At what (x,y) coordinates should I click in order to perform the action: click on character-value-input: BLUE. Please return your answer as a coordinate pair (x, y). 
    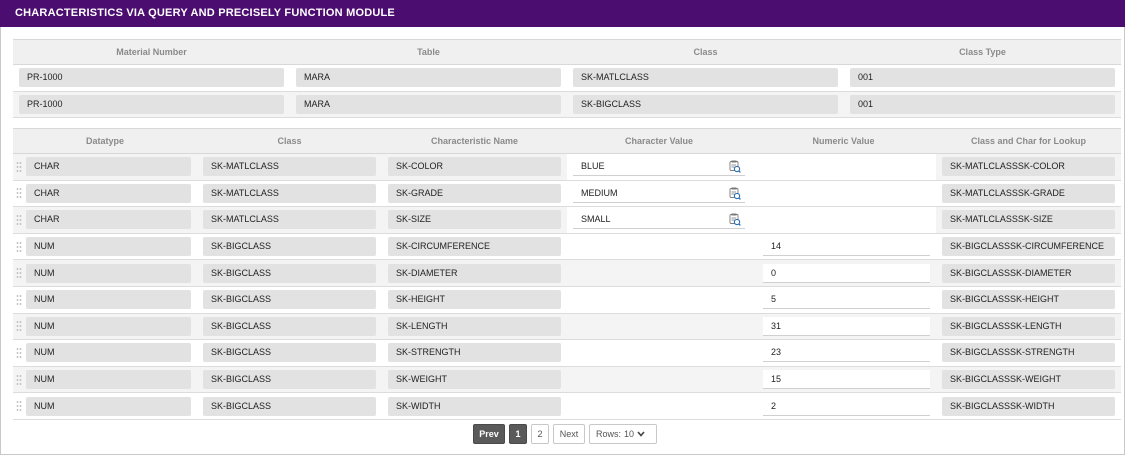
    Looking at the image, I should click on (659, 167).